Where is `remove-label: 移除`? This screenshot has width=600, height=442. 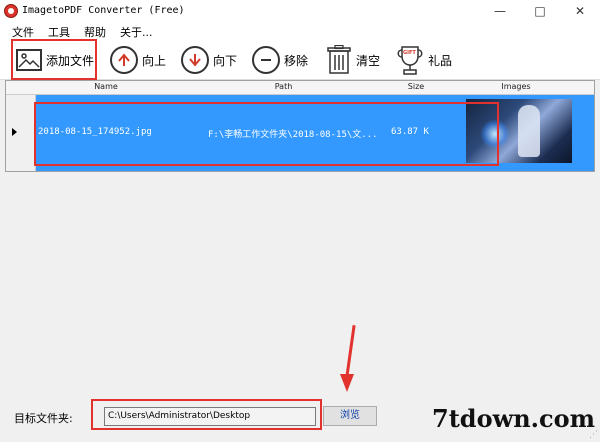
remove-label: 移除 is located at coordinates (296, 60).